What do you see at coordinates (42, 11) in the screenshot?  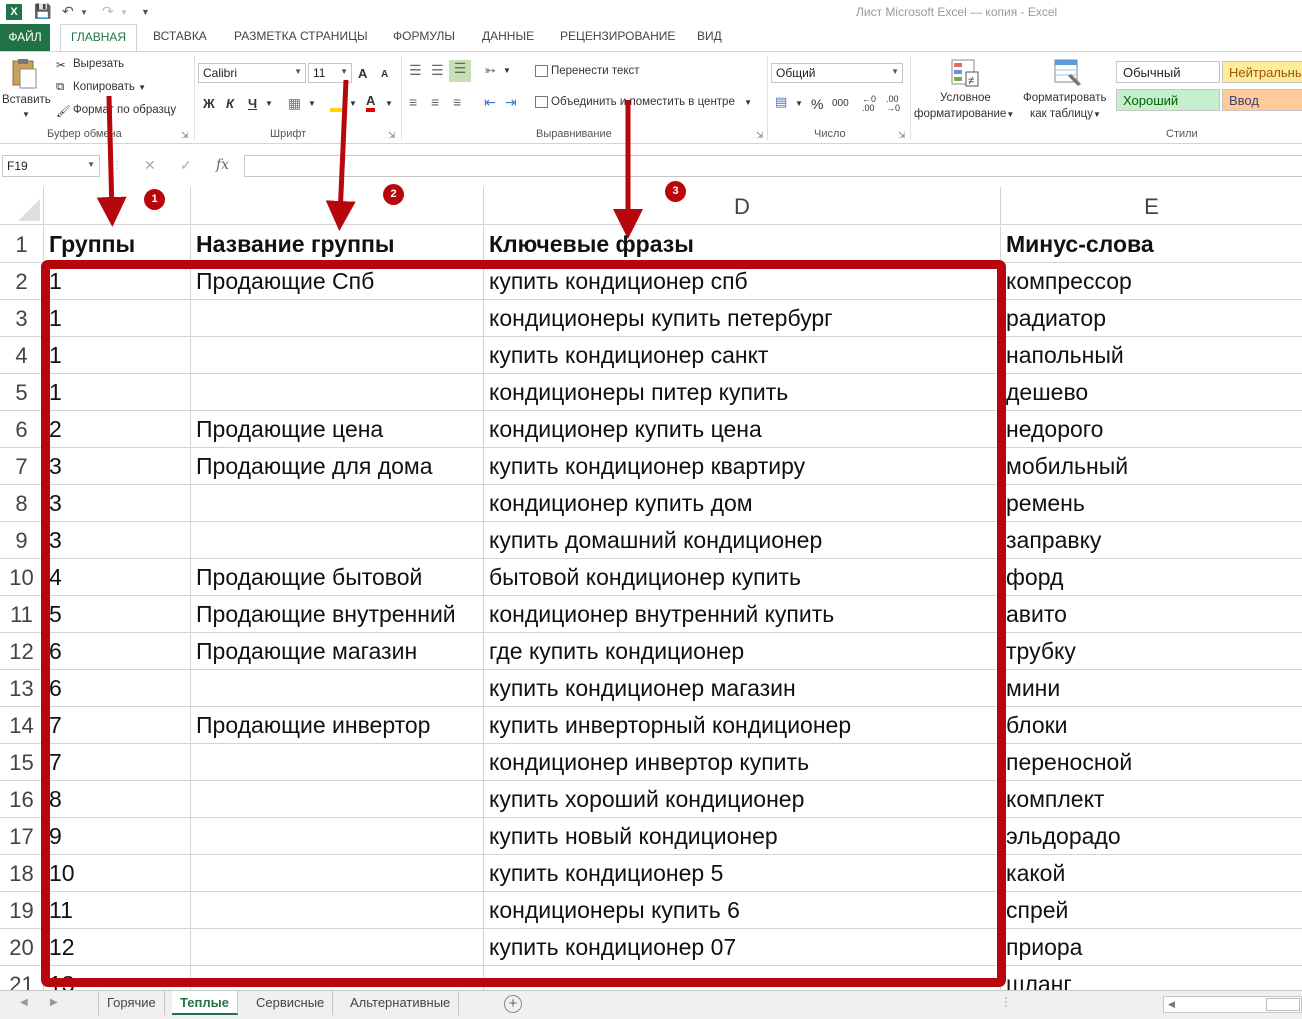 I see `save-icon: 💾` at bounding box center [42, 11].